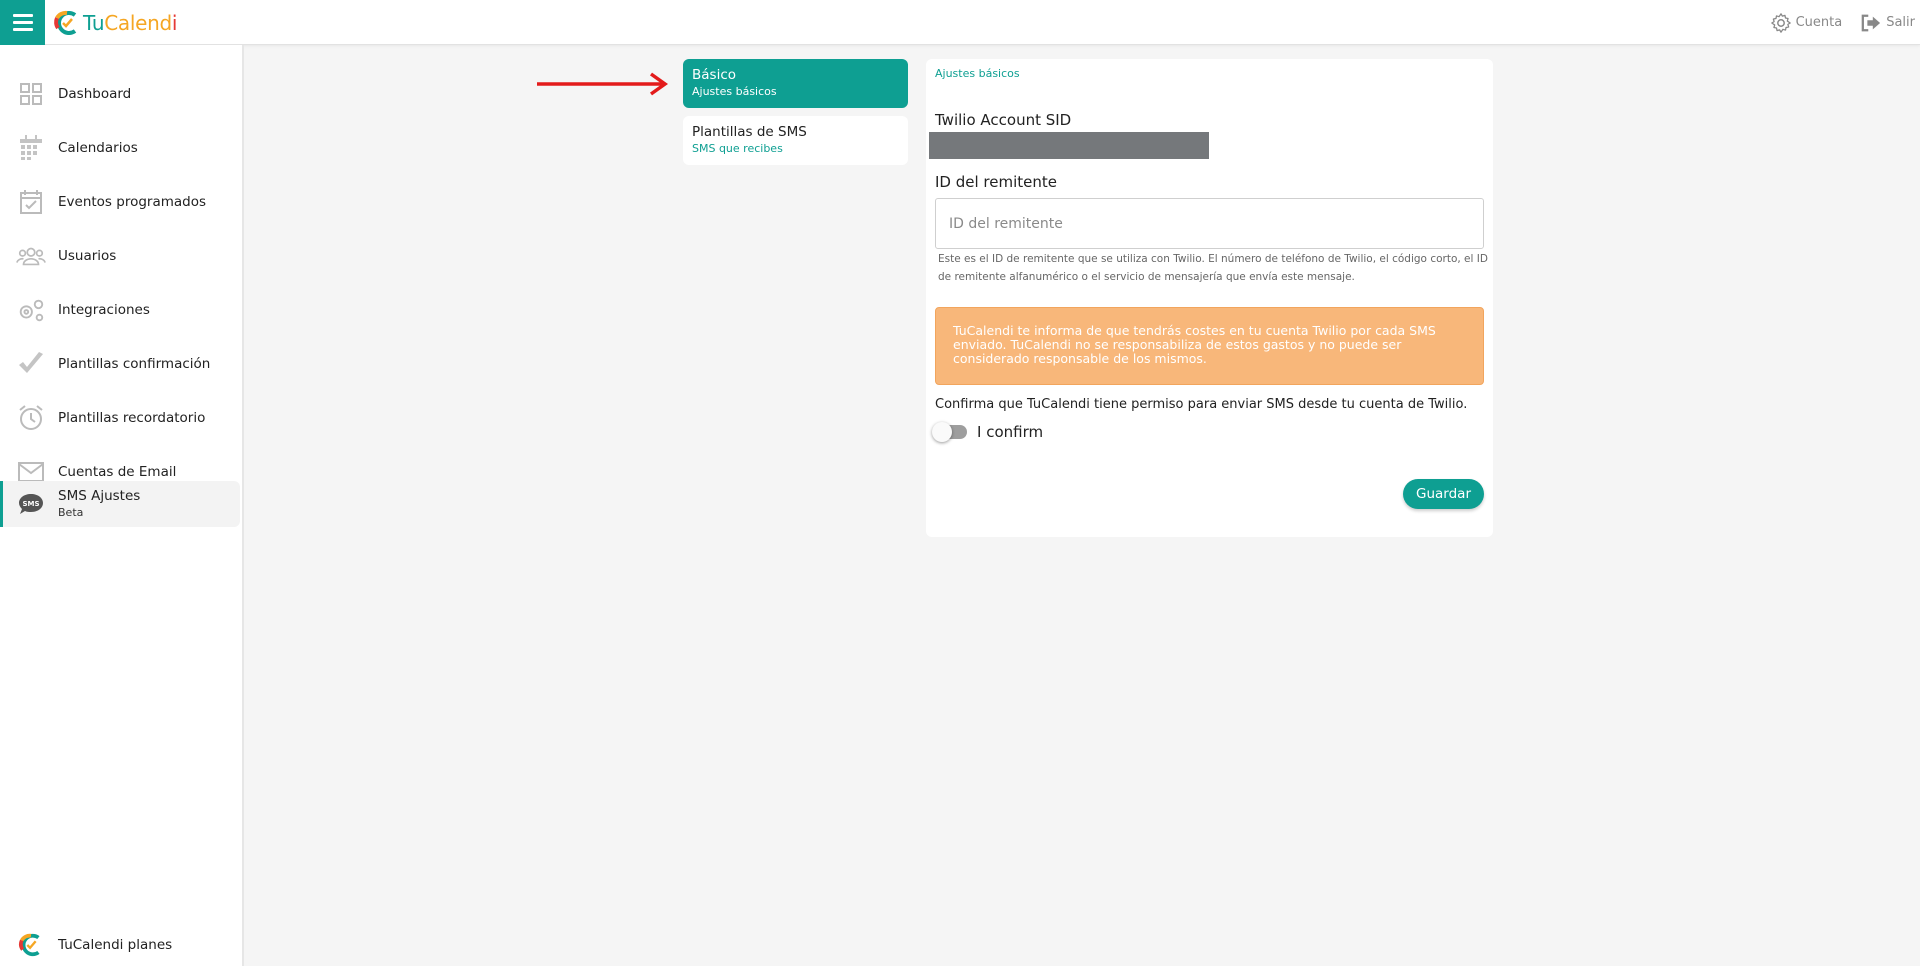  I want to click on sidebar-item-label: Calendarios, so click(98, 148).